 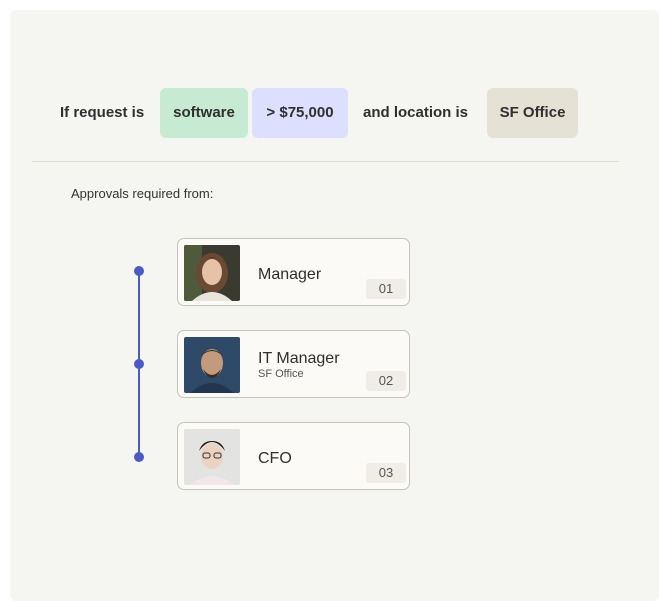 I want to click on approver-card-manager: Manager 01, so click(x=293, y=272).